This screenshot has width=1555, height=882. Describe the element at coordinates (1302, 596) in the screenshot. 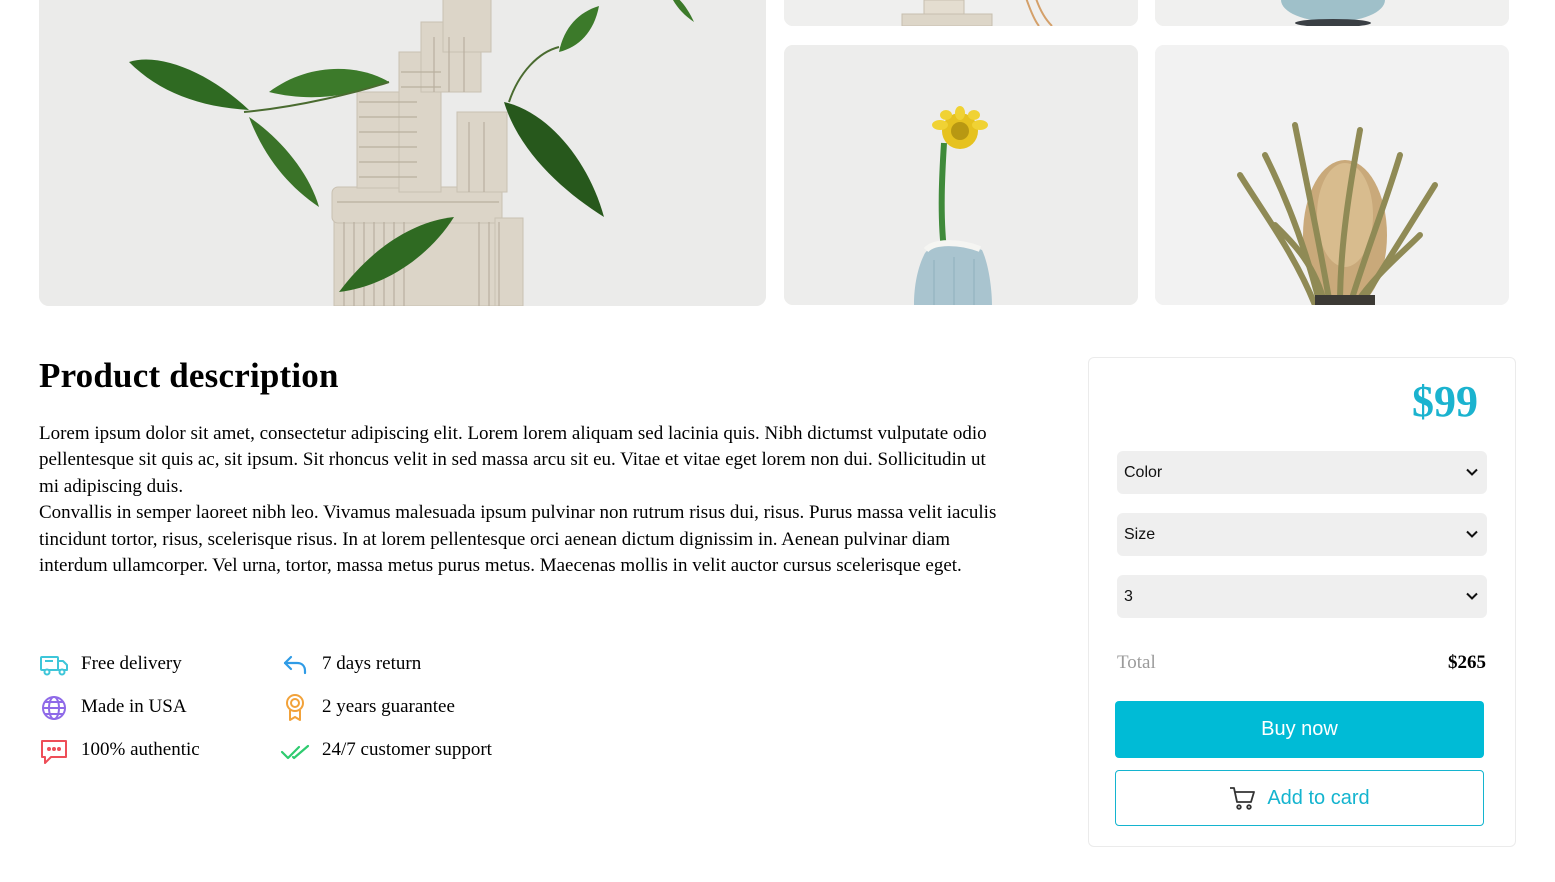

I see `quantity-select: 3` at that location.